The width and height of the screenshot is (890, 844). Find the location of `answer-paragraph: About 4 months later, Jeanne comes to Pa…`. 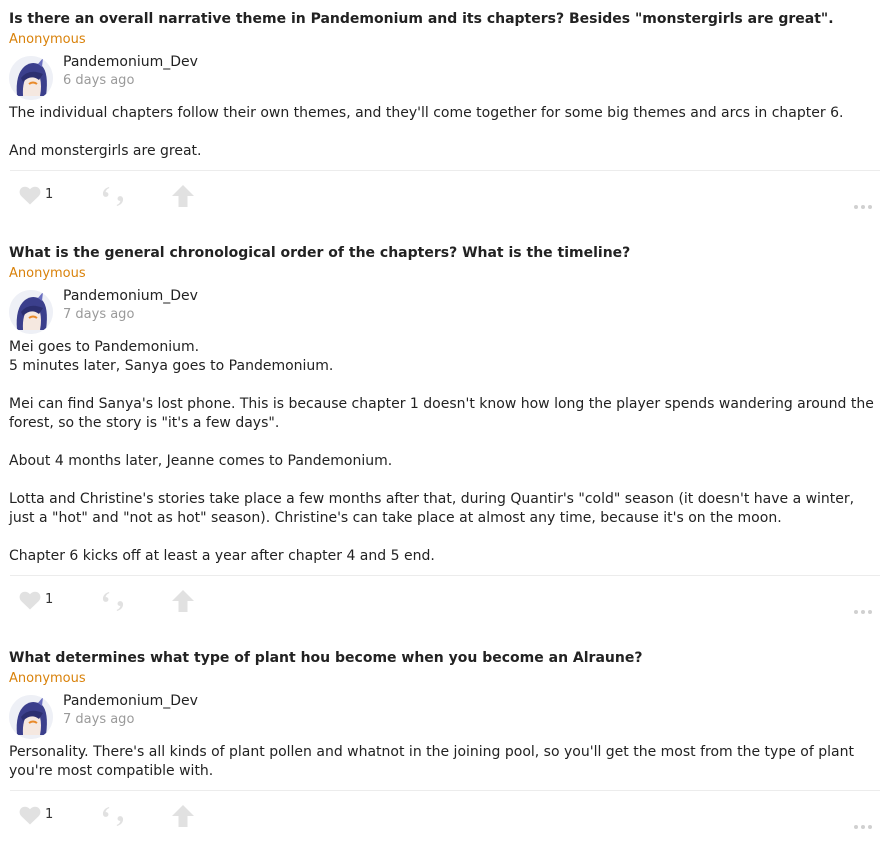

answer-paragraph: About 4 months later, Jeanne comes to Pa… is located at coordinates (201, 461).